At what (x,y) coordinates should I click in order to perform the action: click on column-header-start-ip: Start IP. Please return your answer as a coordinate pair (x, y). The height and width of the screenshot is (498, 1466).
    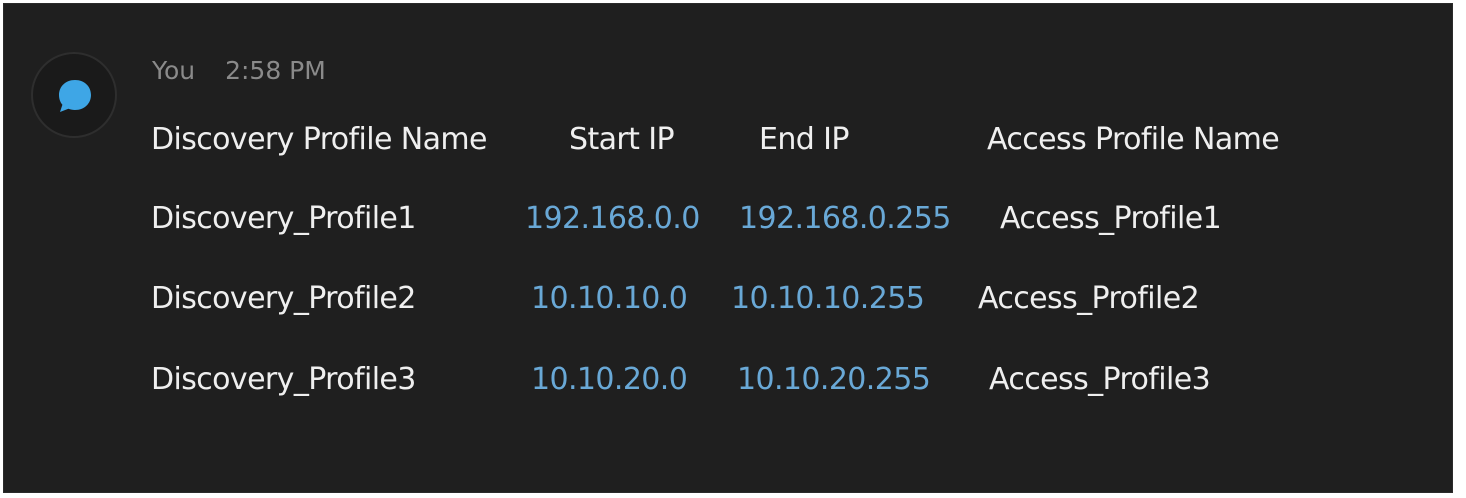
    Looking at the image, I should click on (622, 139).